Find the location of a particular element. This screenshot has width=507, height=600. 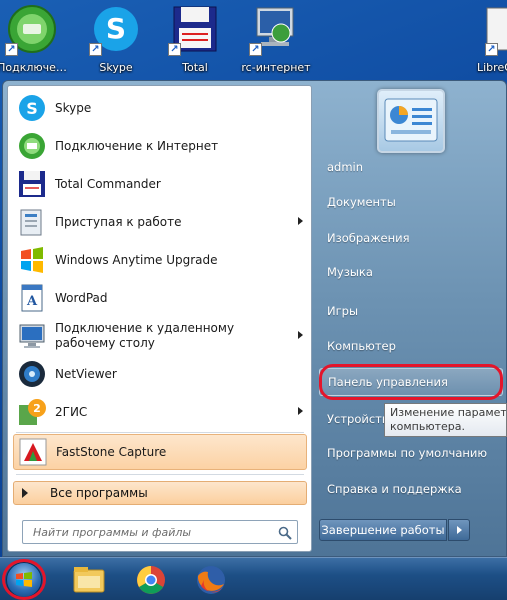

desktop-icon-label: LibreO is located at coordinates (492, 67).